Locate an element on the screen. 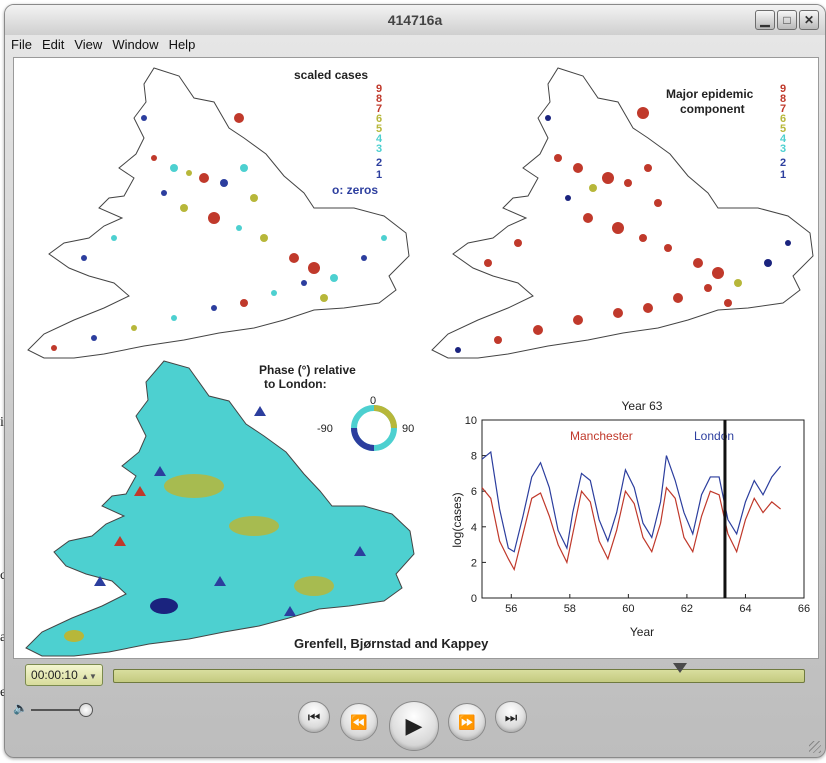 The width and height of the screenshot is (826, 763). chart-xlabel: Year is located at coordinates (642, 632).